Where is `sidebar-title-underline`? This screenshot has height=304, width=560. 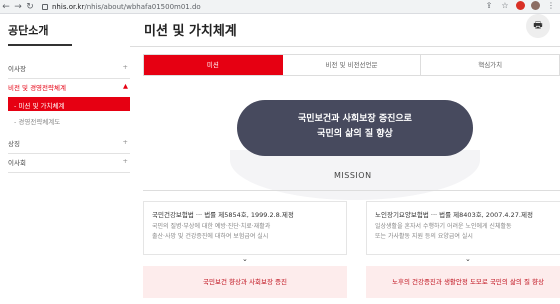
sidebar-title-underline is located at coordinates (40, 45).